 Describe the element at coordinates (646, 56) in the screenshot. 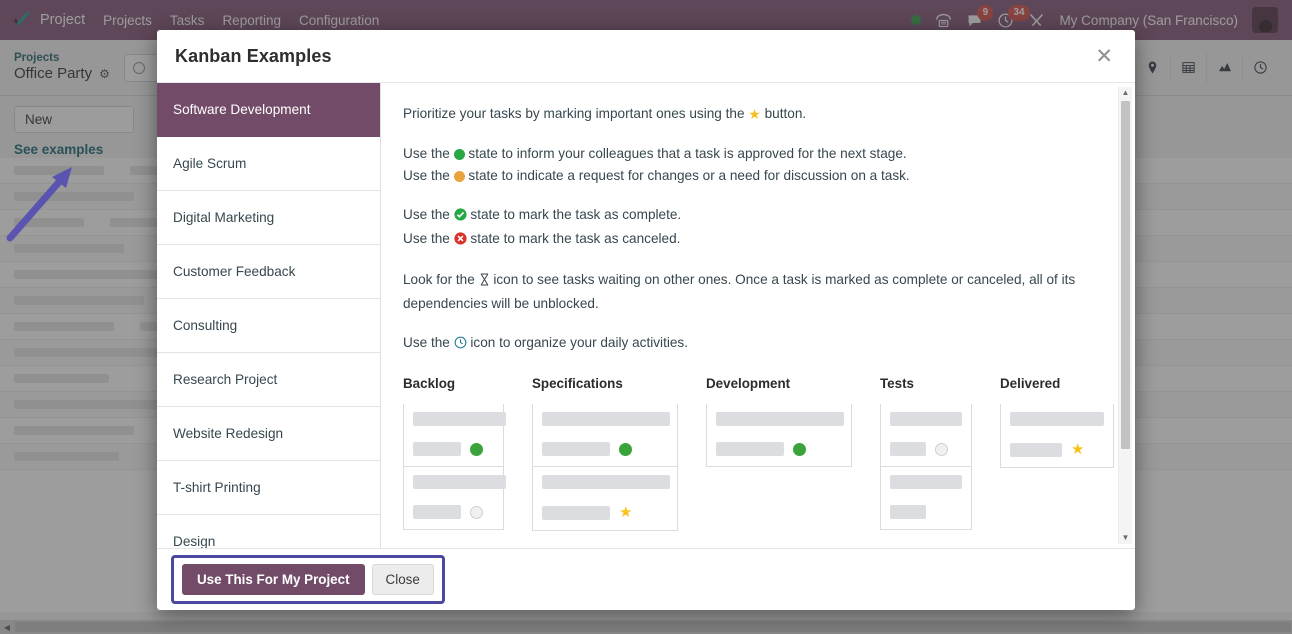

I see `dialog-header: Kanban Examples ✕` at that location.